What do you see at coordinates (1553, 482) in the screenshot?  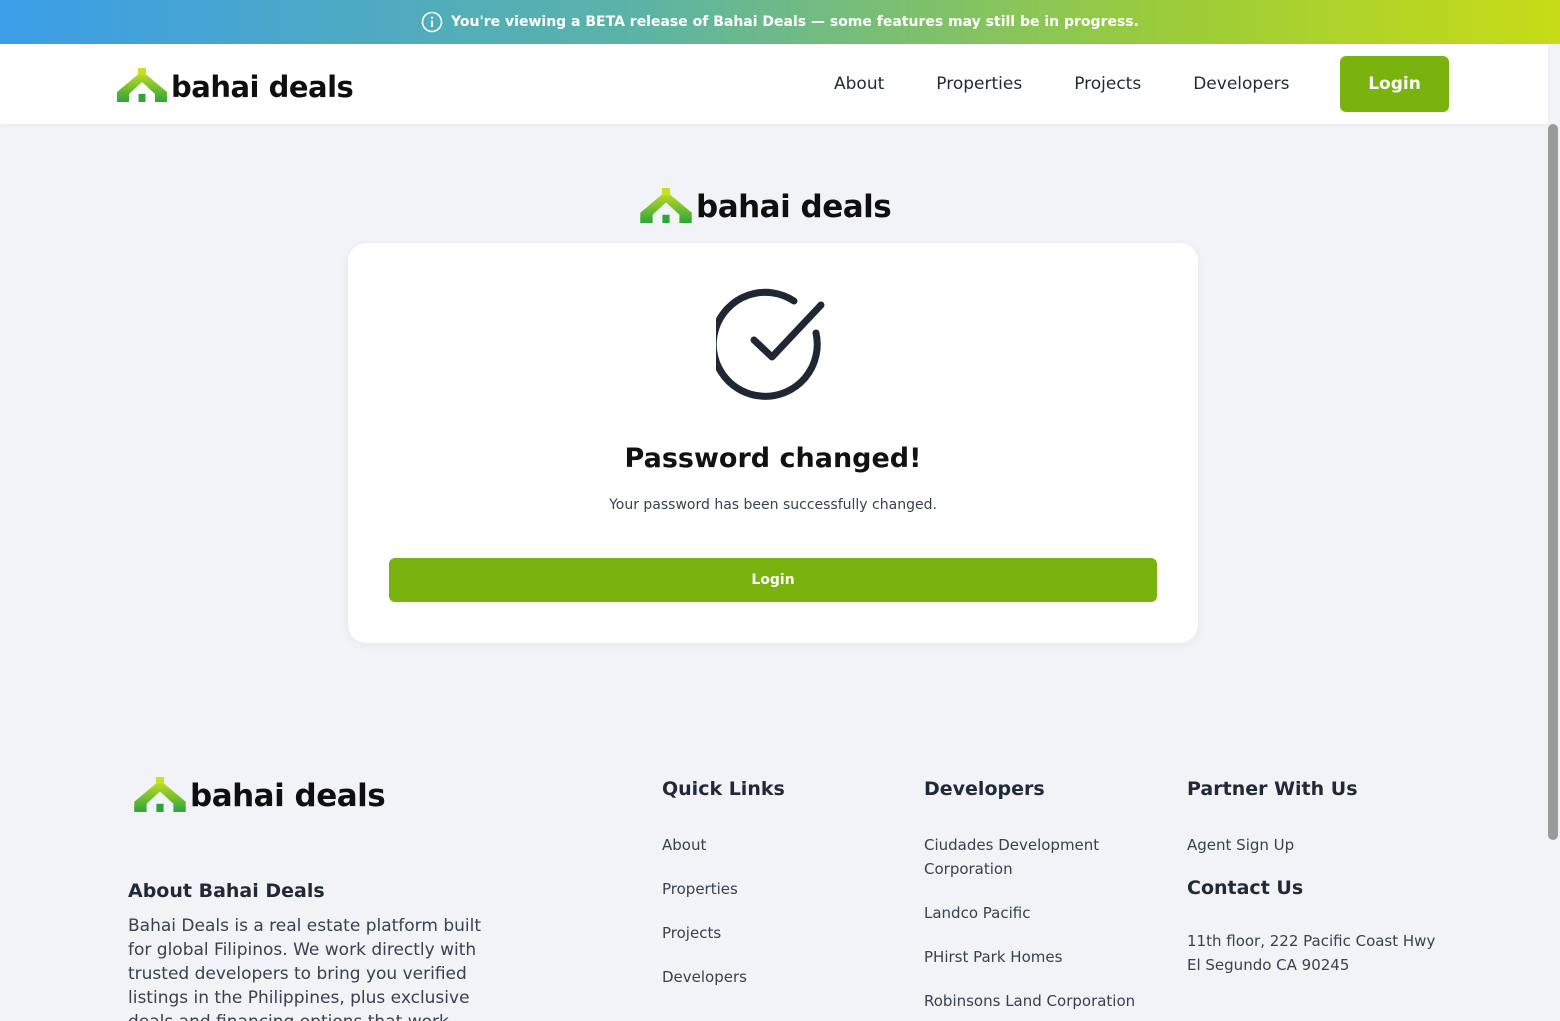 I see `scrollbar-thumb` at bounding box center [1553, 482].